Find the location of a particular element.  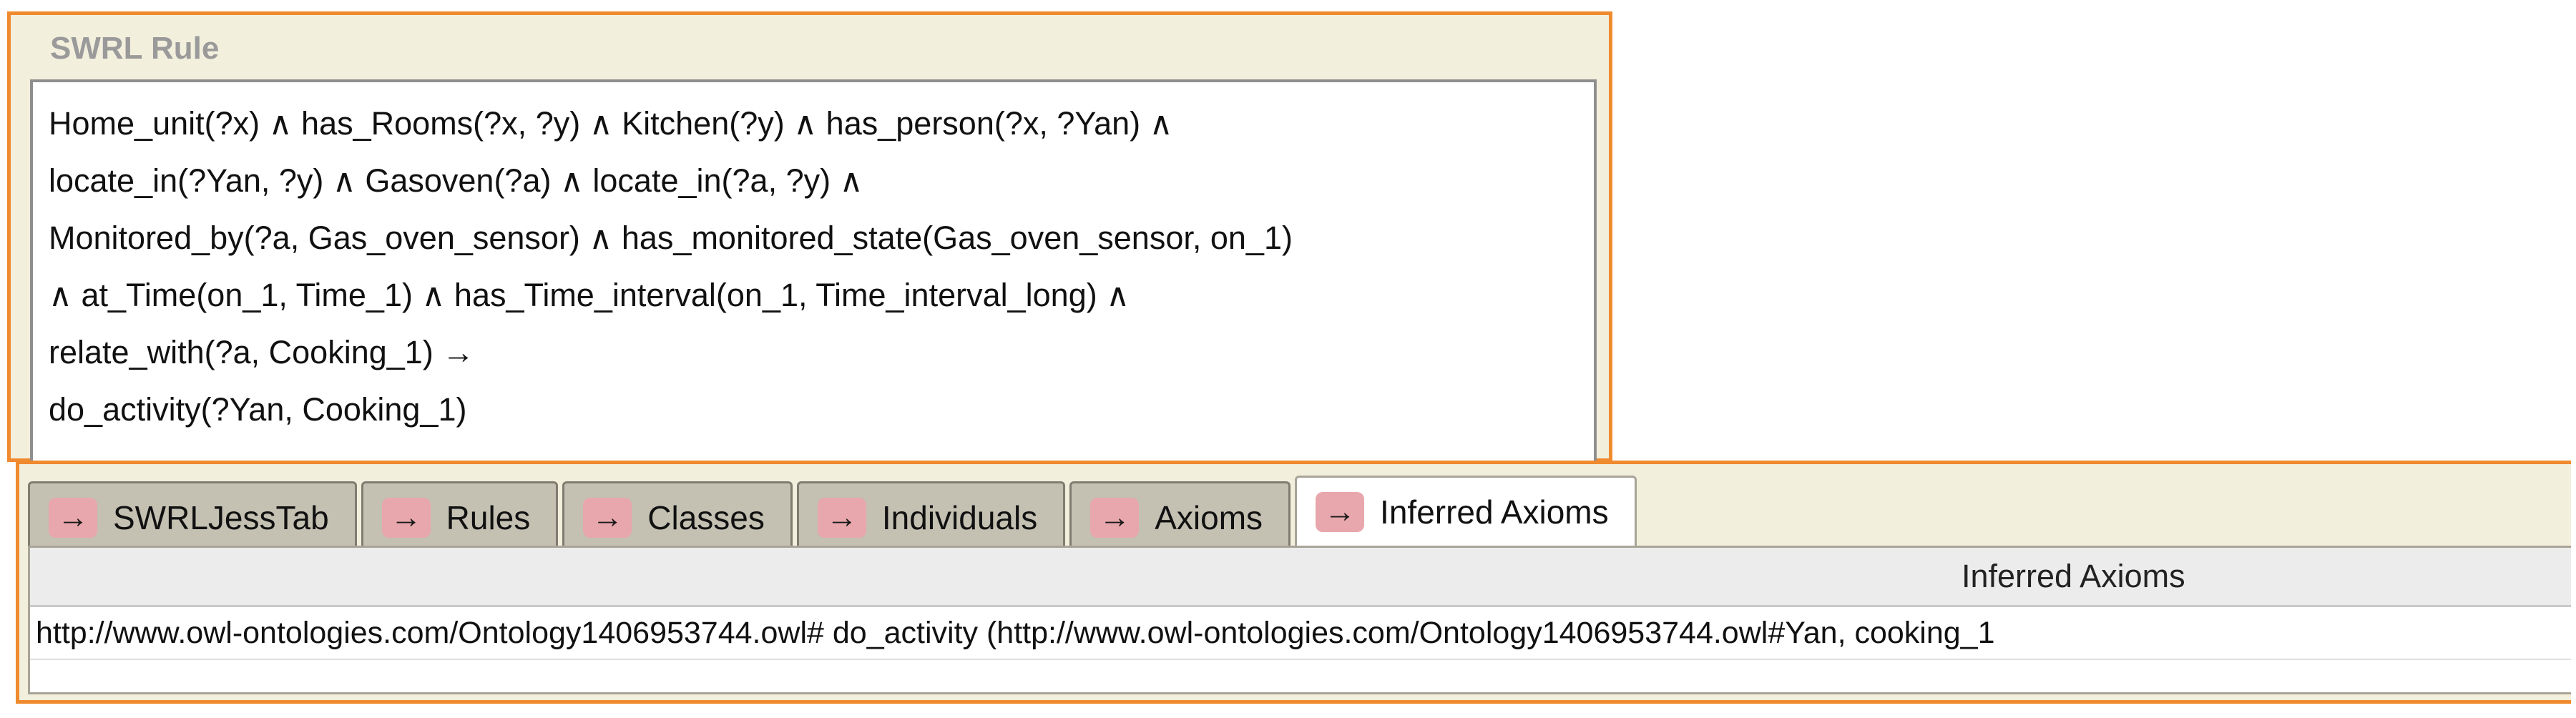

rule-line: relate_with(?a, Cooking_1) → is located at coordinates (262, 352).